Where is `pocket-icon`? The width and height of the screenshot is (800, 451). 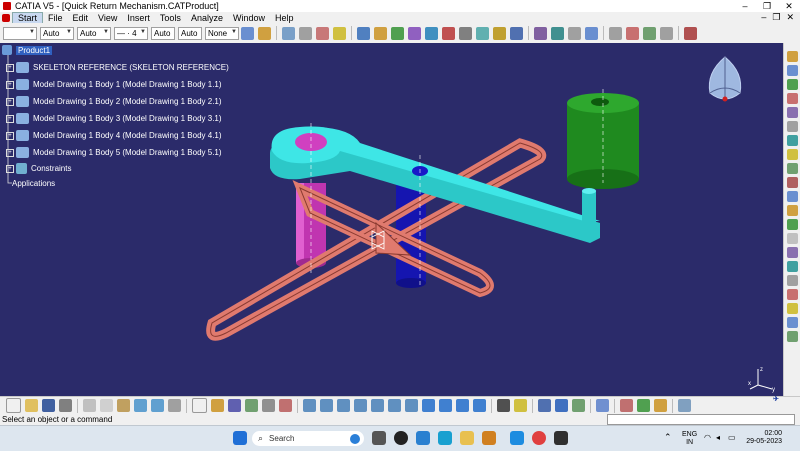 pocket-icon is located at coordinates (792, 266).